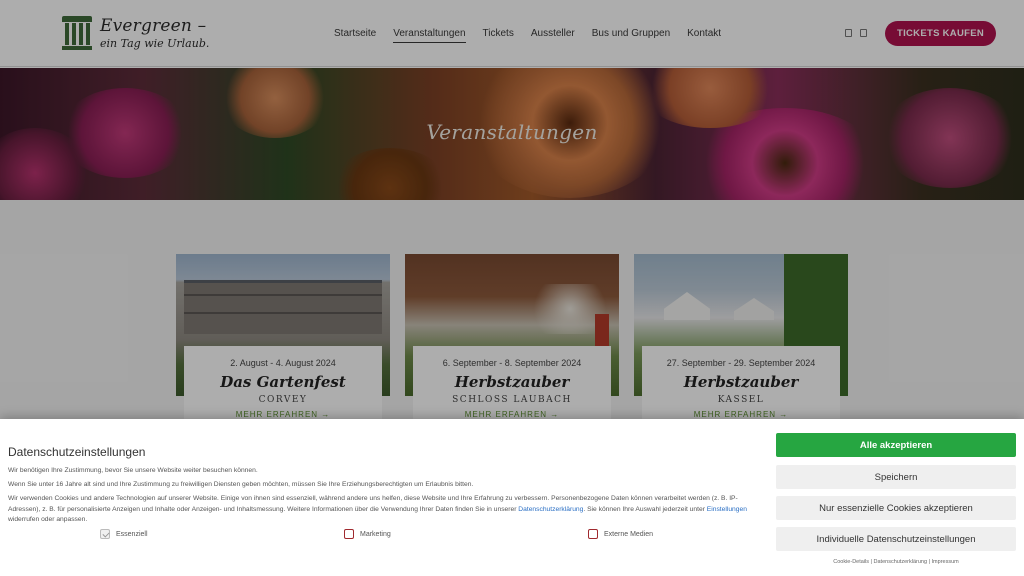  Describe the element at coordinates (628, 534) in the screenshot. I see `checkbox-externe-medien-label: Externe Medien` at that location.